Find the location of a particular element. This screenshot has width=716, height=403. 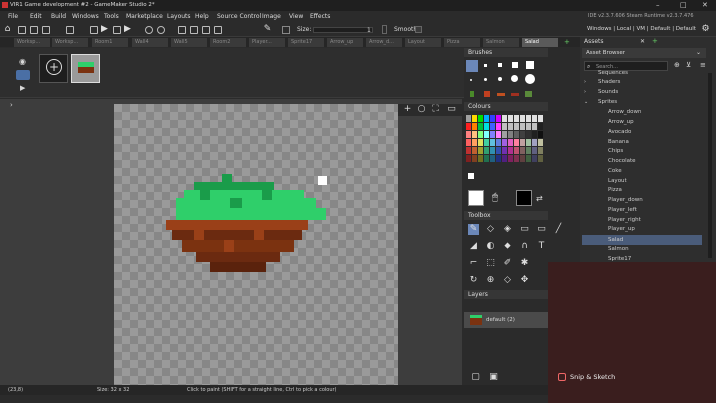

menu-file: File is located at coordinates (13, 16).